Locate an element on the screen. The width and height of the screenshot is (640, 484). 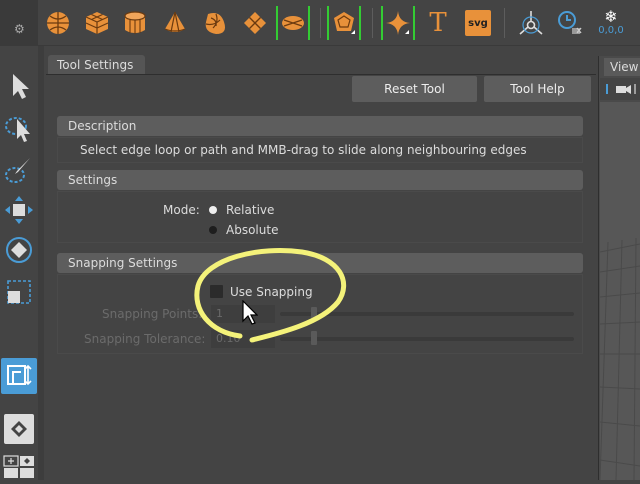
timer-icon is located at coordinates (569, 23).